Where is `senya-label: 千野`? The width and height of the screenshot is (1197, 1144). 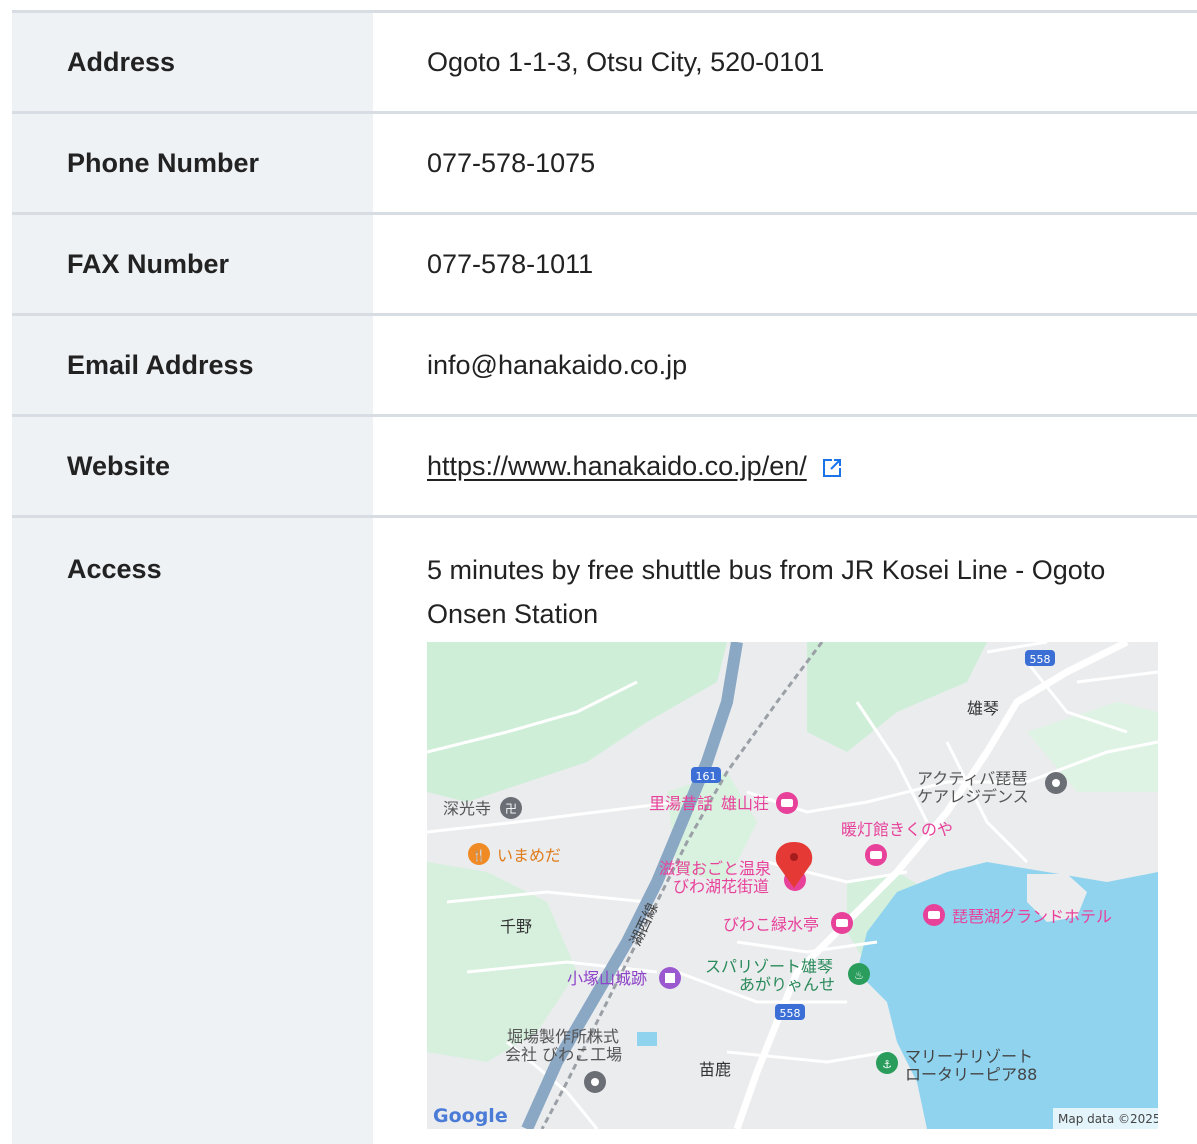
senya-label: 千野 is located at coordinates (516, 926).